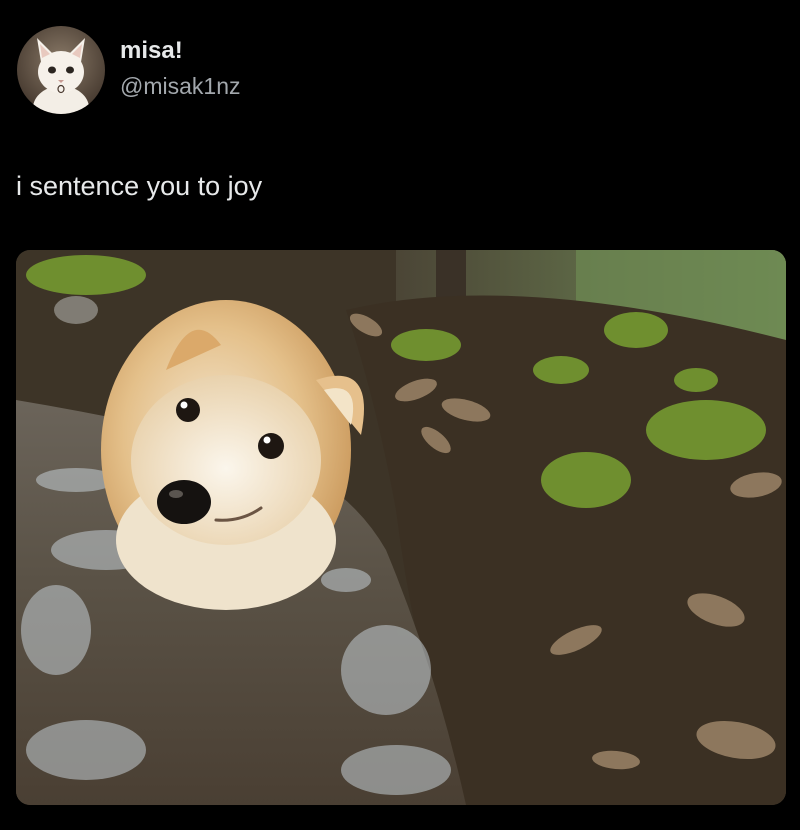  What do you see at coordinates (180, 51) in the screenshot?
I see `display-name: misa!` at bounding box center [180, 51].